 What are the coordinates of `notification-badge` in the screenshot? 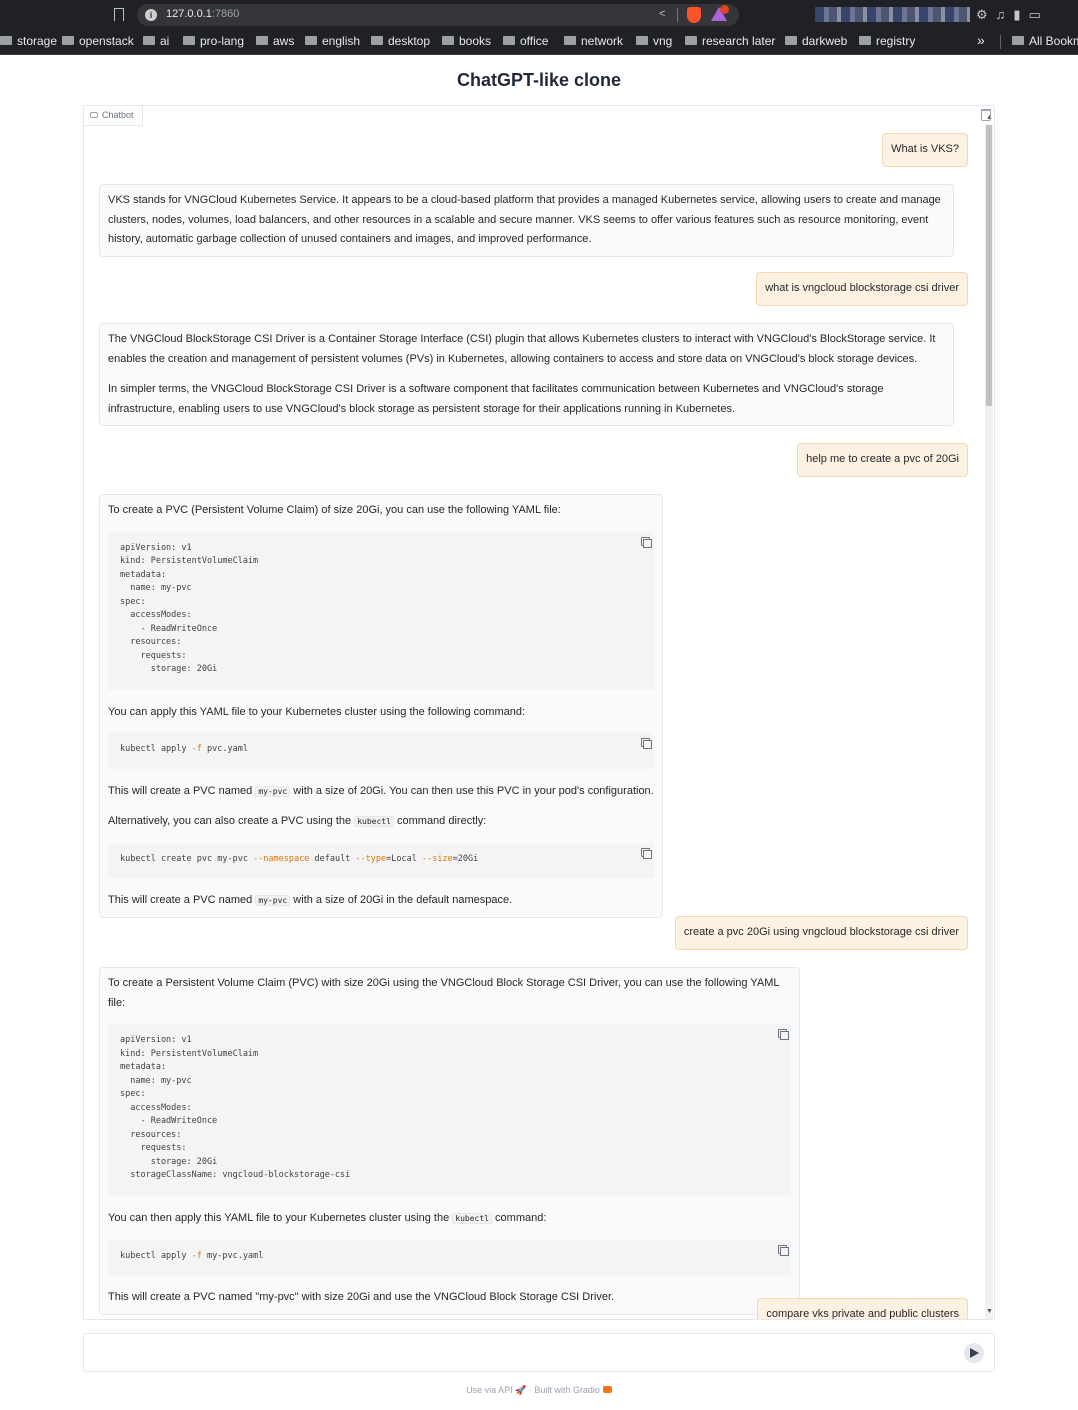 It's located at (724, 9).